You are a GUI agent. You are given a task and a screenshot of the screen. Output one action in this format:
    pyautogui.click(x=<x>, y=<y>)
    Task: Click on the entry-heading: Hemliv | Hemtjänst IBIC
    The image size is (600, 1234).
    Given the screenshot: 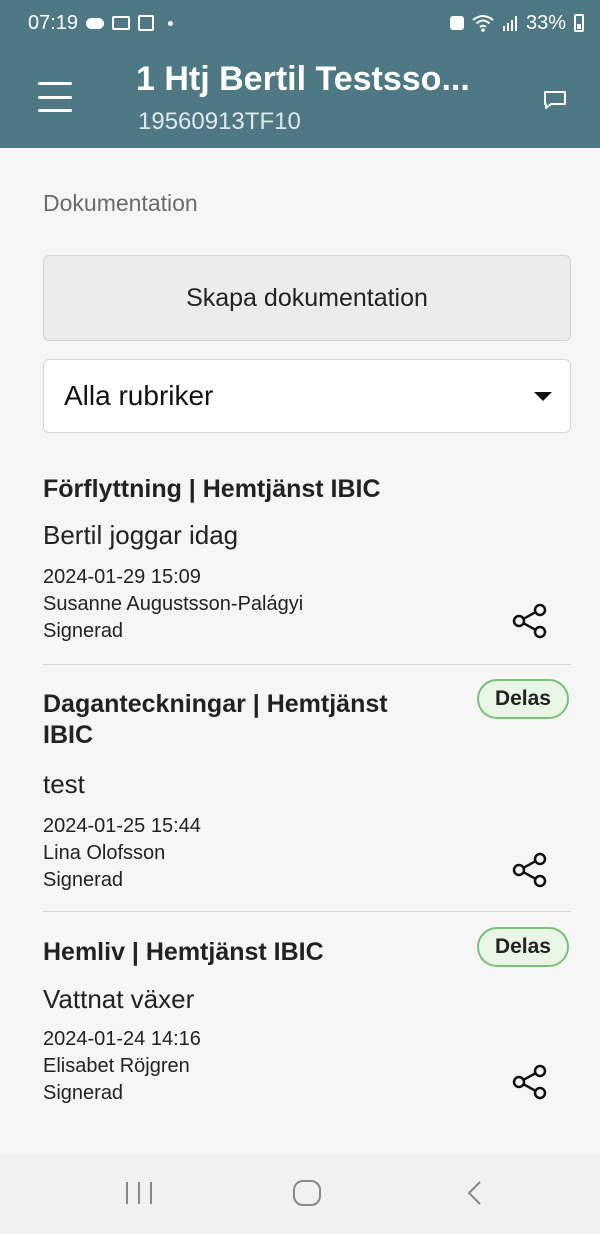 What is the action you would take?
    pyautogui.click(x=183, y=952)
    